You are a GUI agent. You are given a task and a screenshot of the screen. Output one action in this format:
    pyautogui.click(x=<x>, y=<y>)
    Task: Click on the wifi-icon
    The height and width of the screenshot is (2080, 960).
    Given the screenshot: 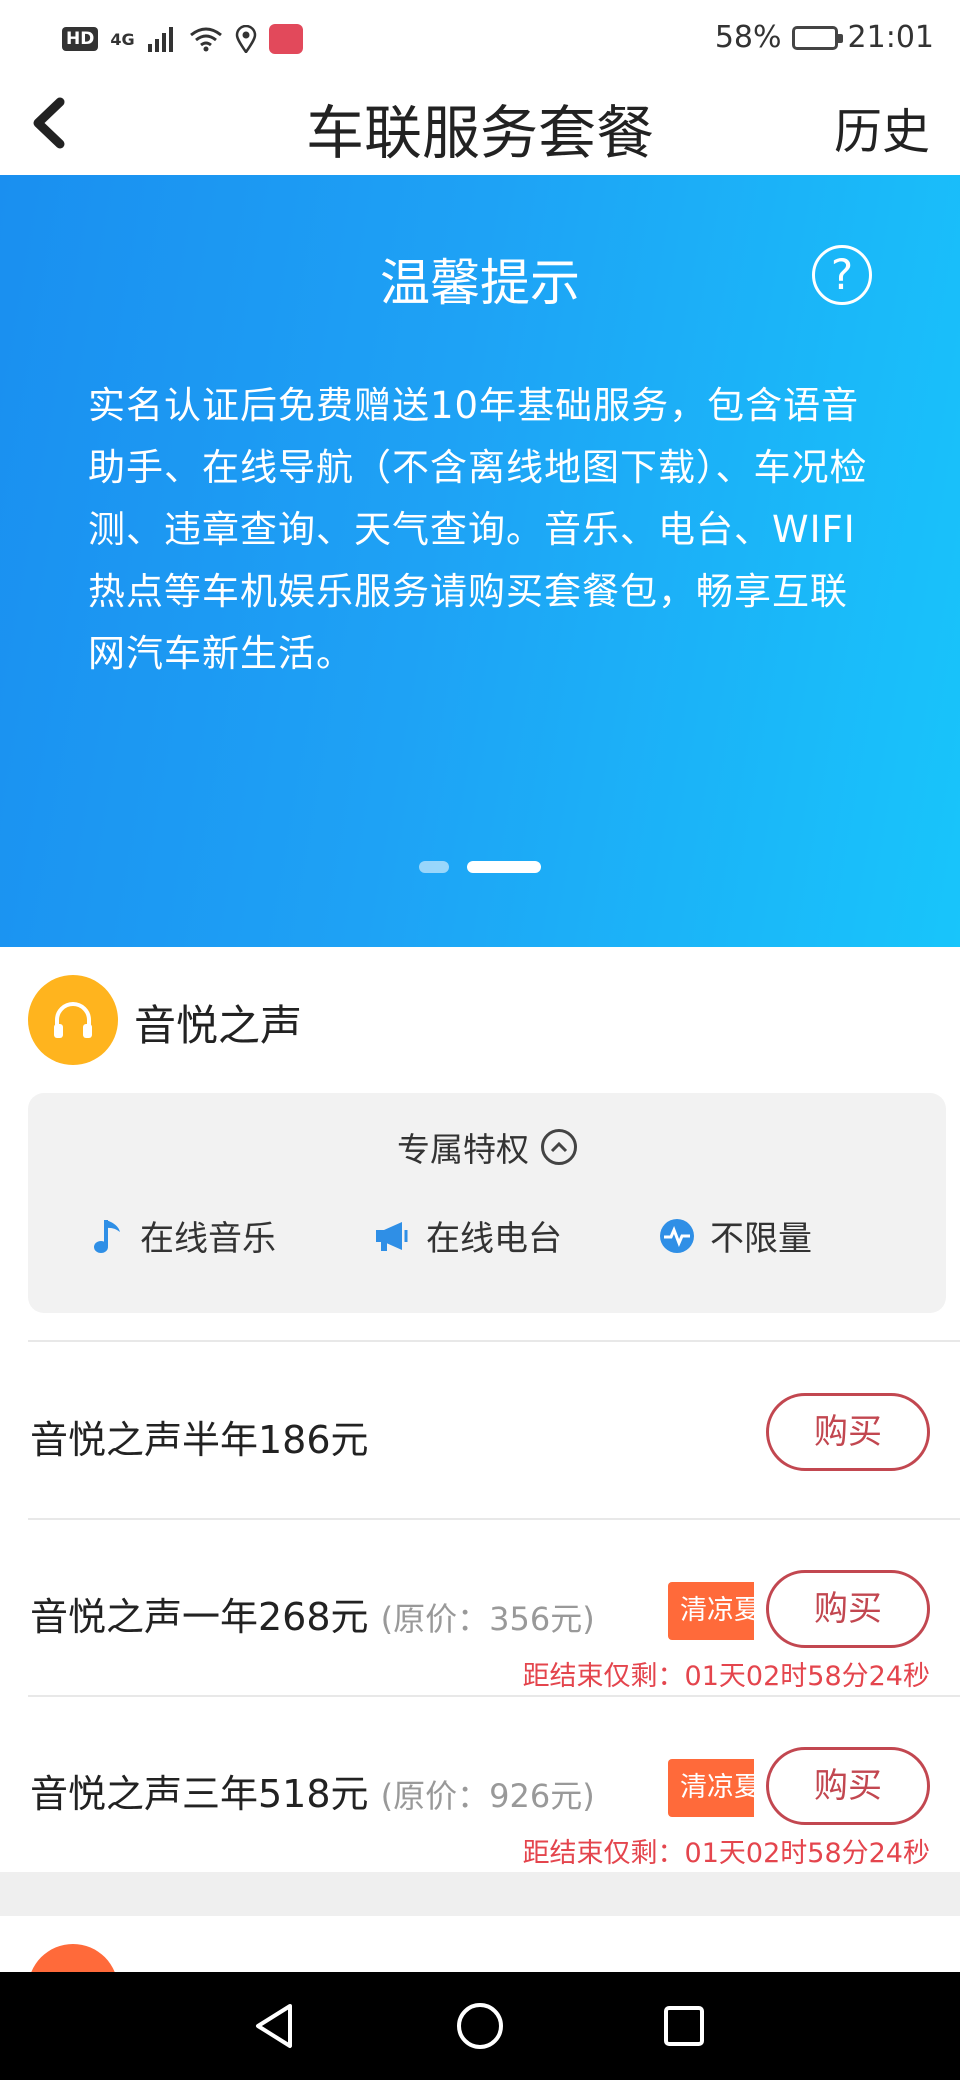 What is the action you would take?
    pyautogui.click(x=205, y=39)
    